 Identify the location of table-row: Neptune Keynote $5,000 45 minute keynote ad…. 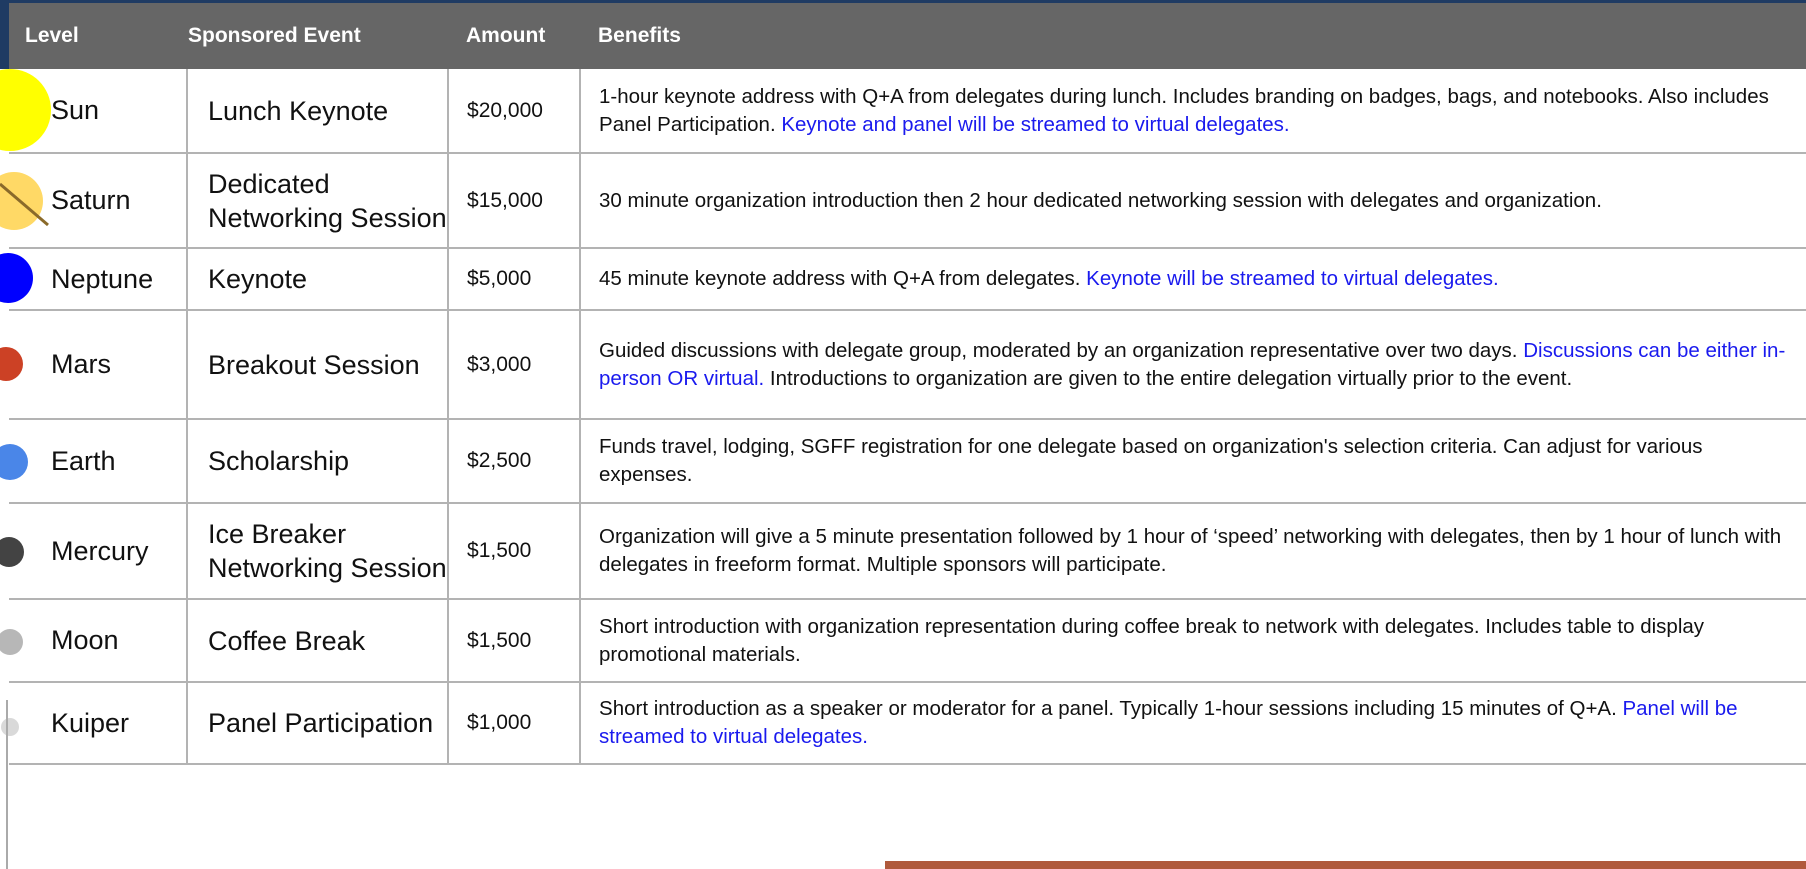
(903, 279).